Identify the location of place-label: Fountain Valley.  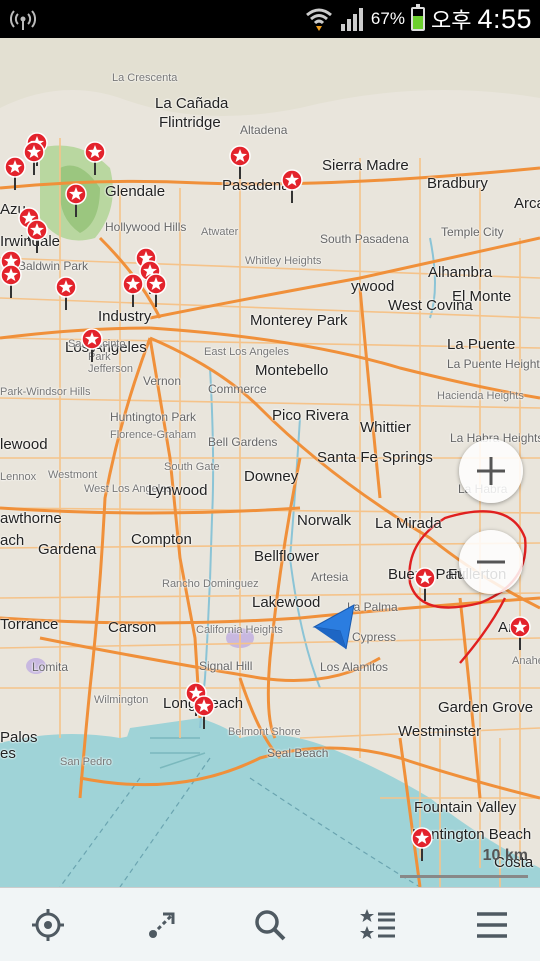
(465, 807).